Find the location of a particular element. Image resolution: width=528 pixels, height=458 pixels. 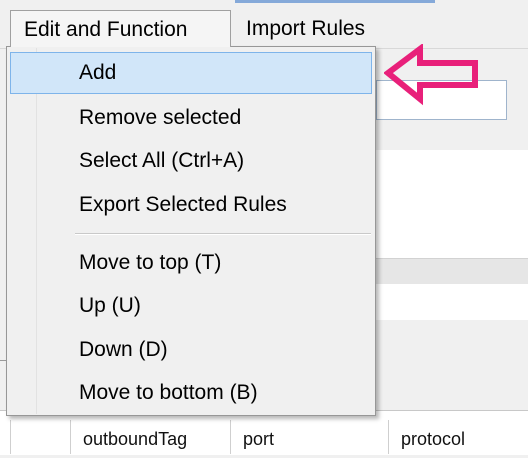

arrow-left-icon is located at coordinates (430, 74).